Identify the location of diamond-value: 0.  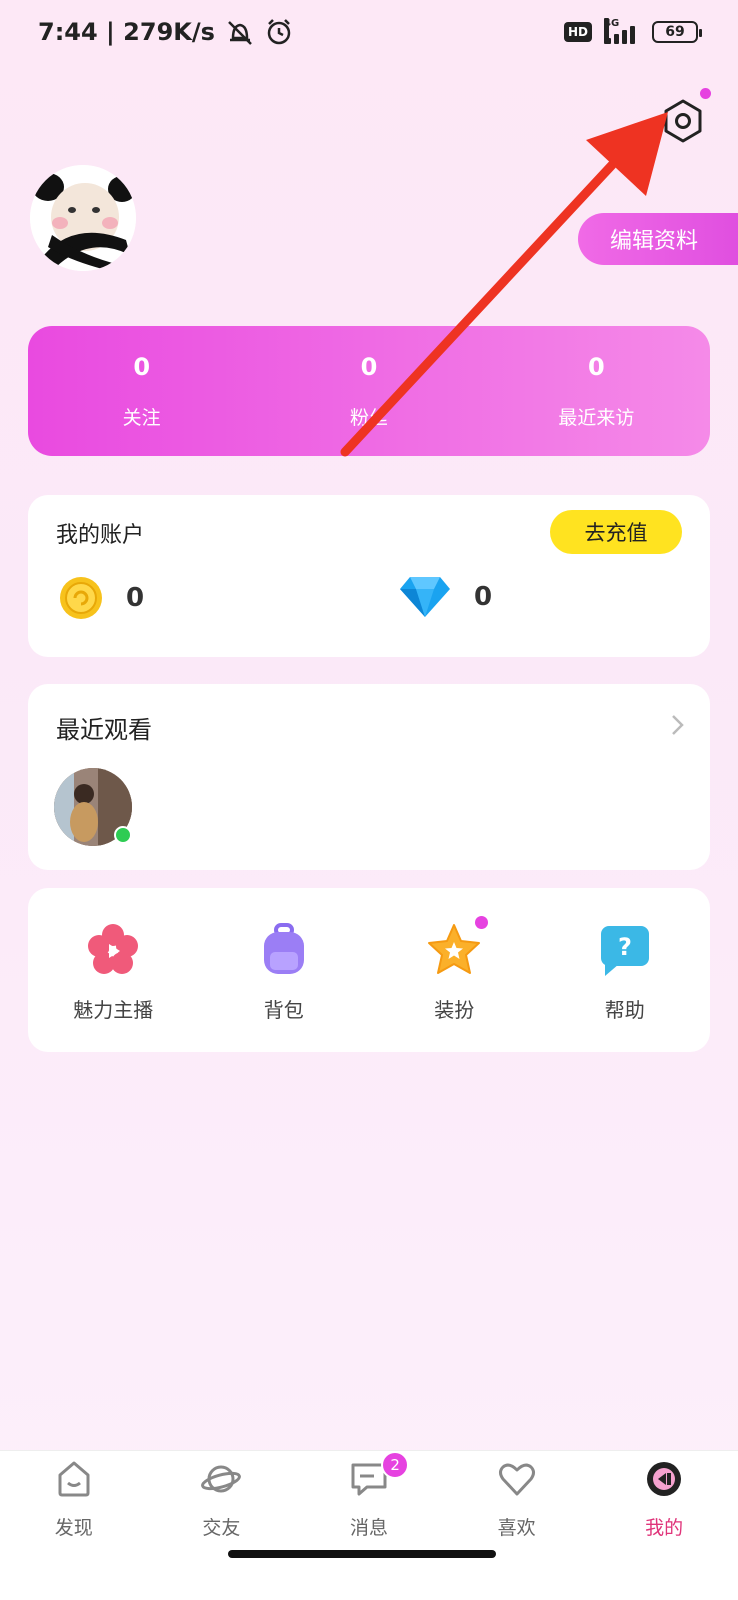
(483, 597).